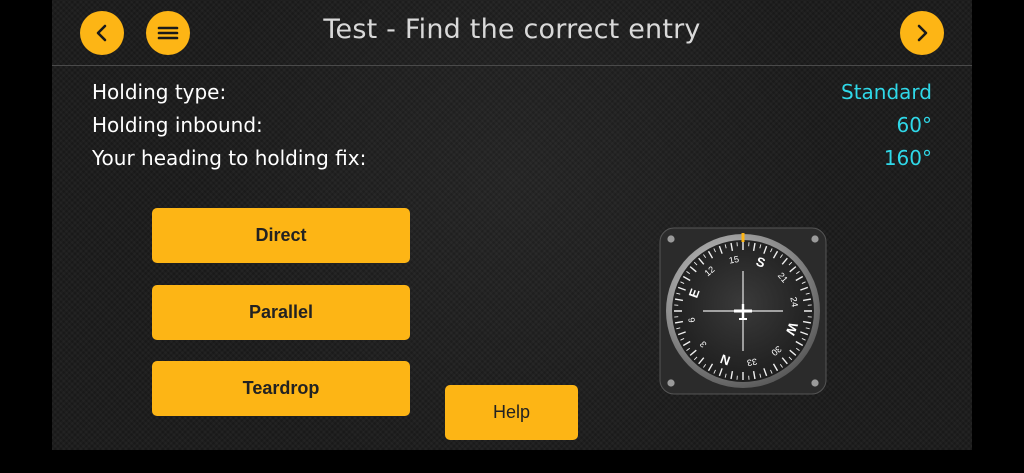 This screenshot has width=1024, height=473. Describe the element at coordinates (512, 29) in the screenshot. I see `page-title: Test - Find the correct entry` at that location.